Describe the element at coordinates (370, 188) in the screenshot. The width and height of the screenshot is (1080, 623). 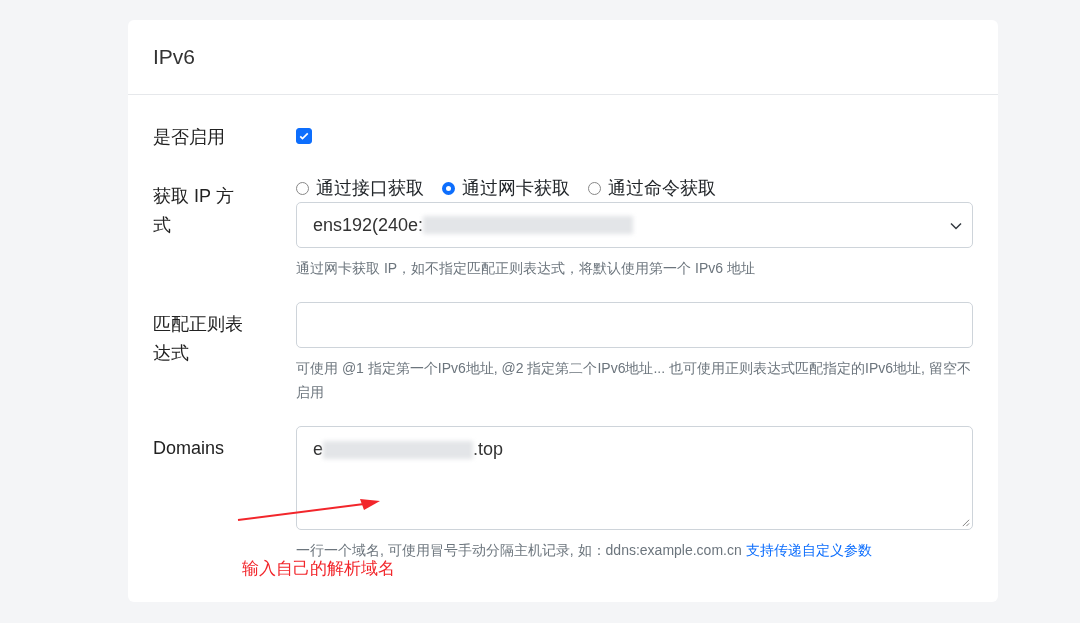
I see `radio-label: 通过接口获取` at that location.